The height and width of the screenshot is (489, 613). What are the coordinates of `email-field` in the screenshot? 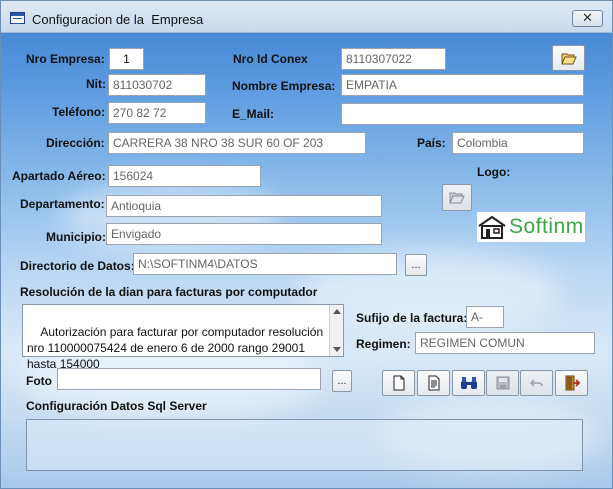 It's located at (462, 114).